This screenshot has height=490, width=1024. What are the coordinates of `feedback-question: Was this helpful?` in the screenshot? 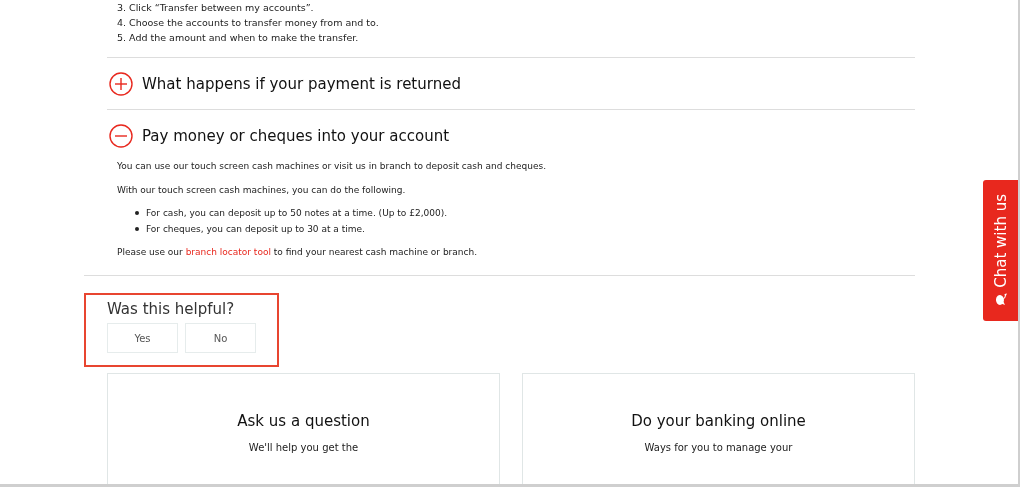 It's located at (171, 309).